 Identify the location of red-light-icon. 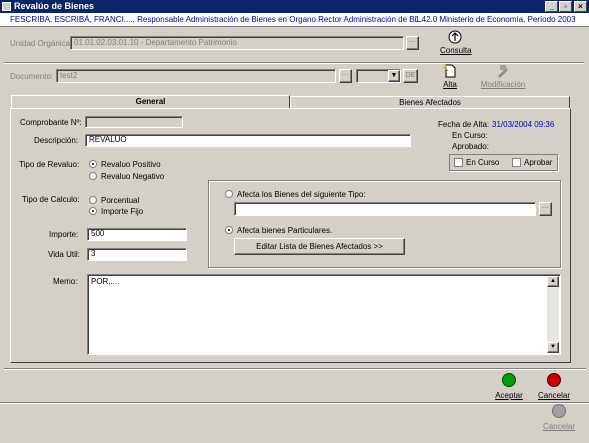
(554, 380).